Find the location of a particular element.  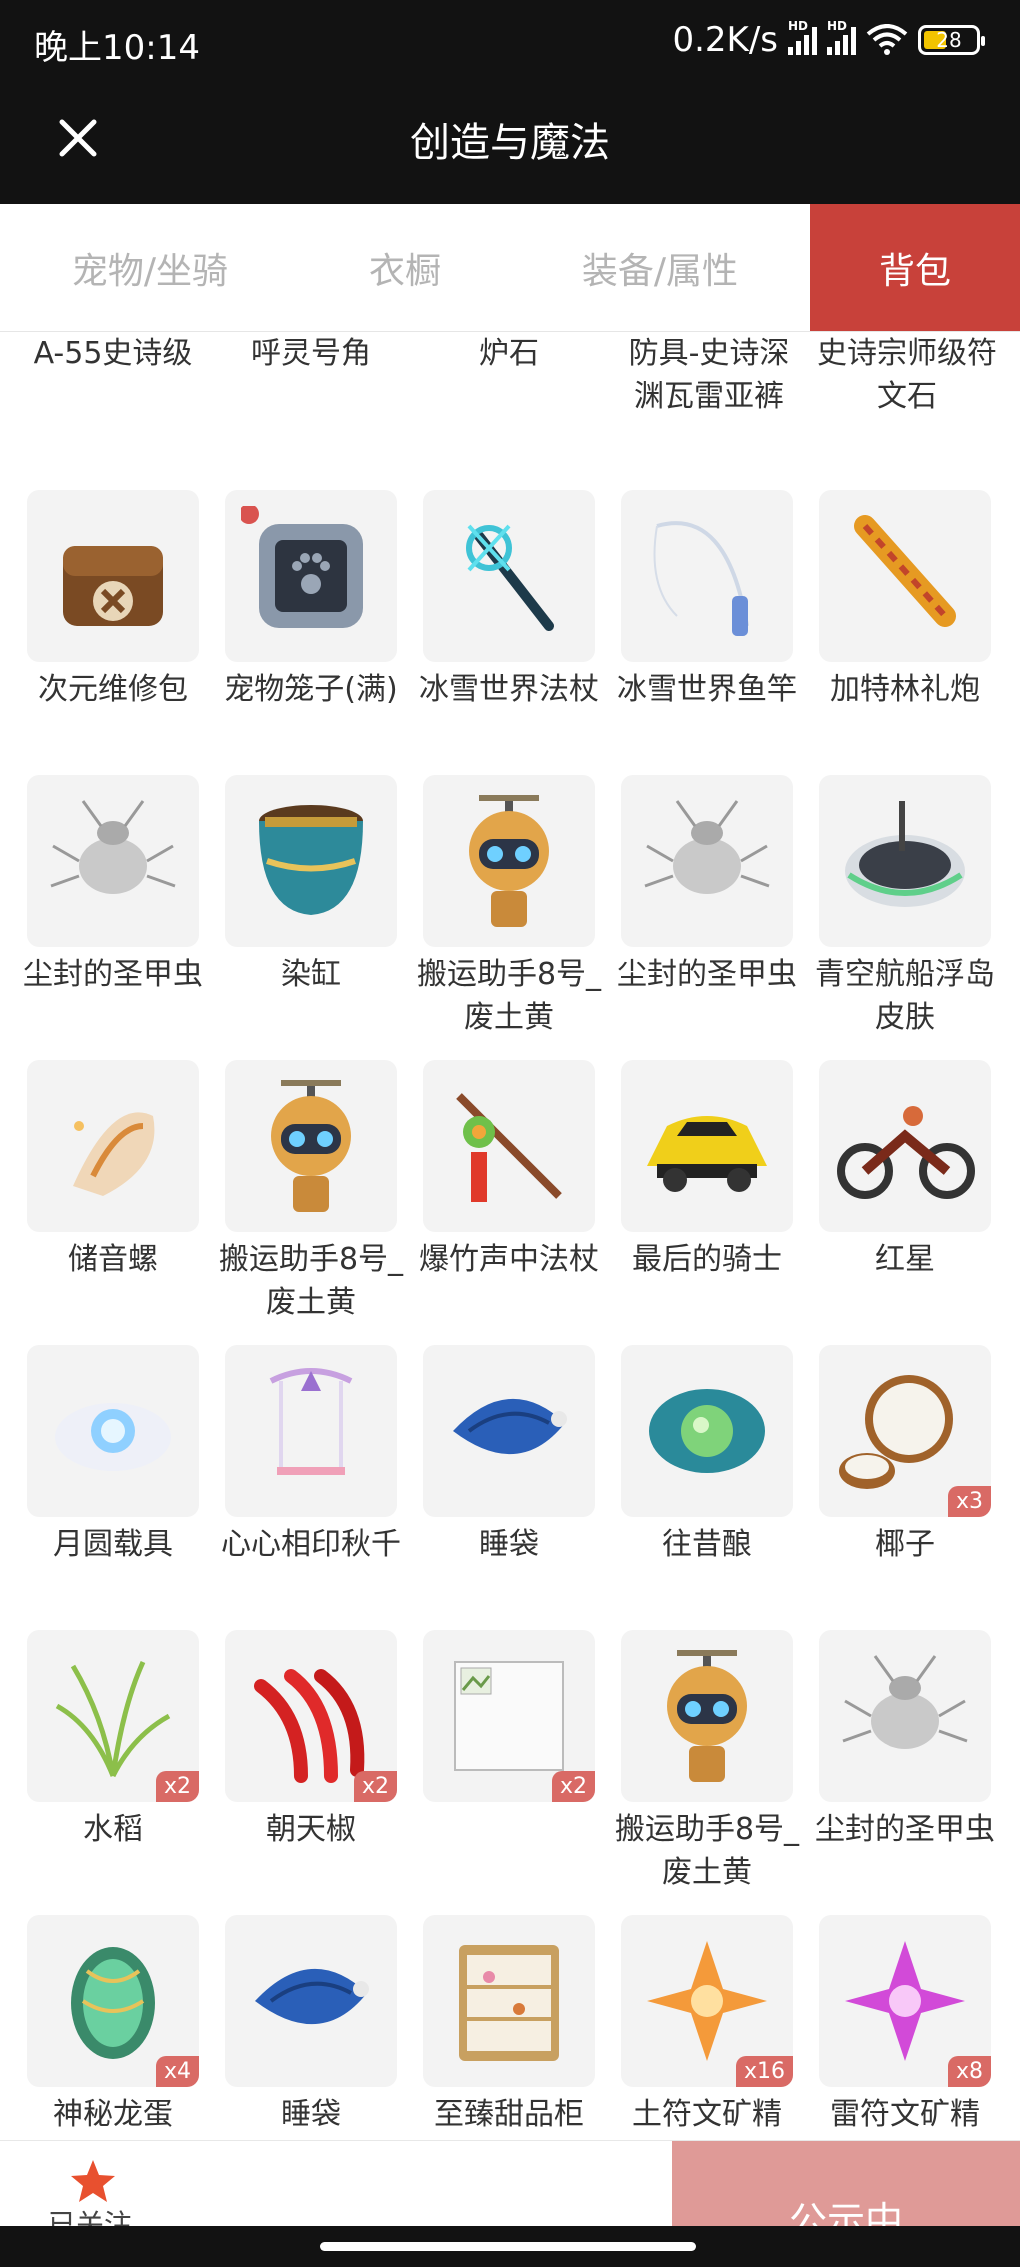

item-thumbnail: x4 is located at coordinates (113, 2001).